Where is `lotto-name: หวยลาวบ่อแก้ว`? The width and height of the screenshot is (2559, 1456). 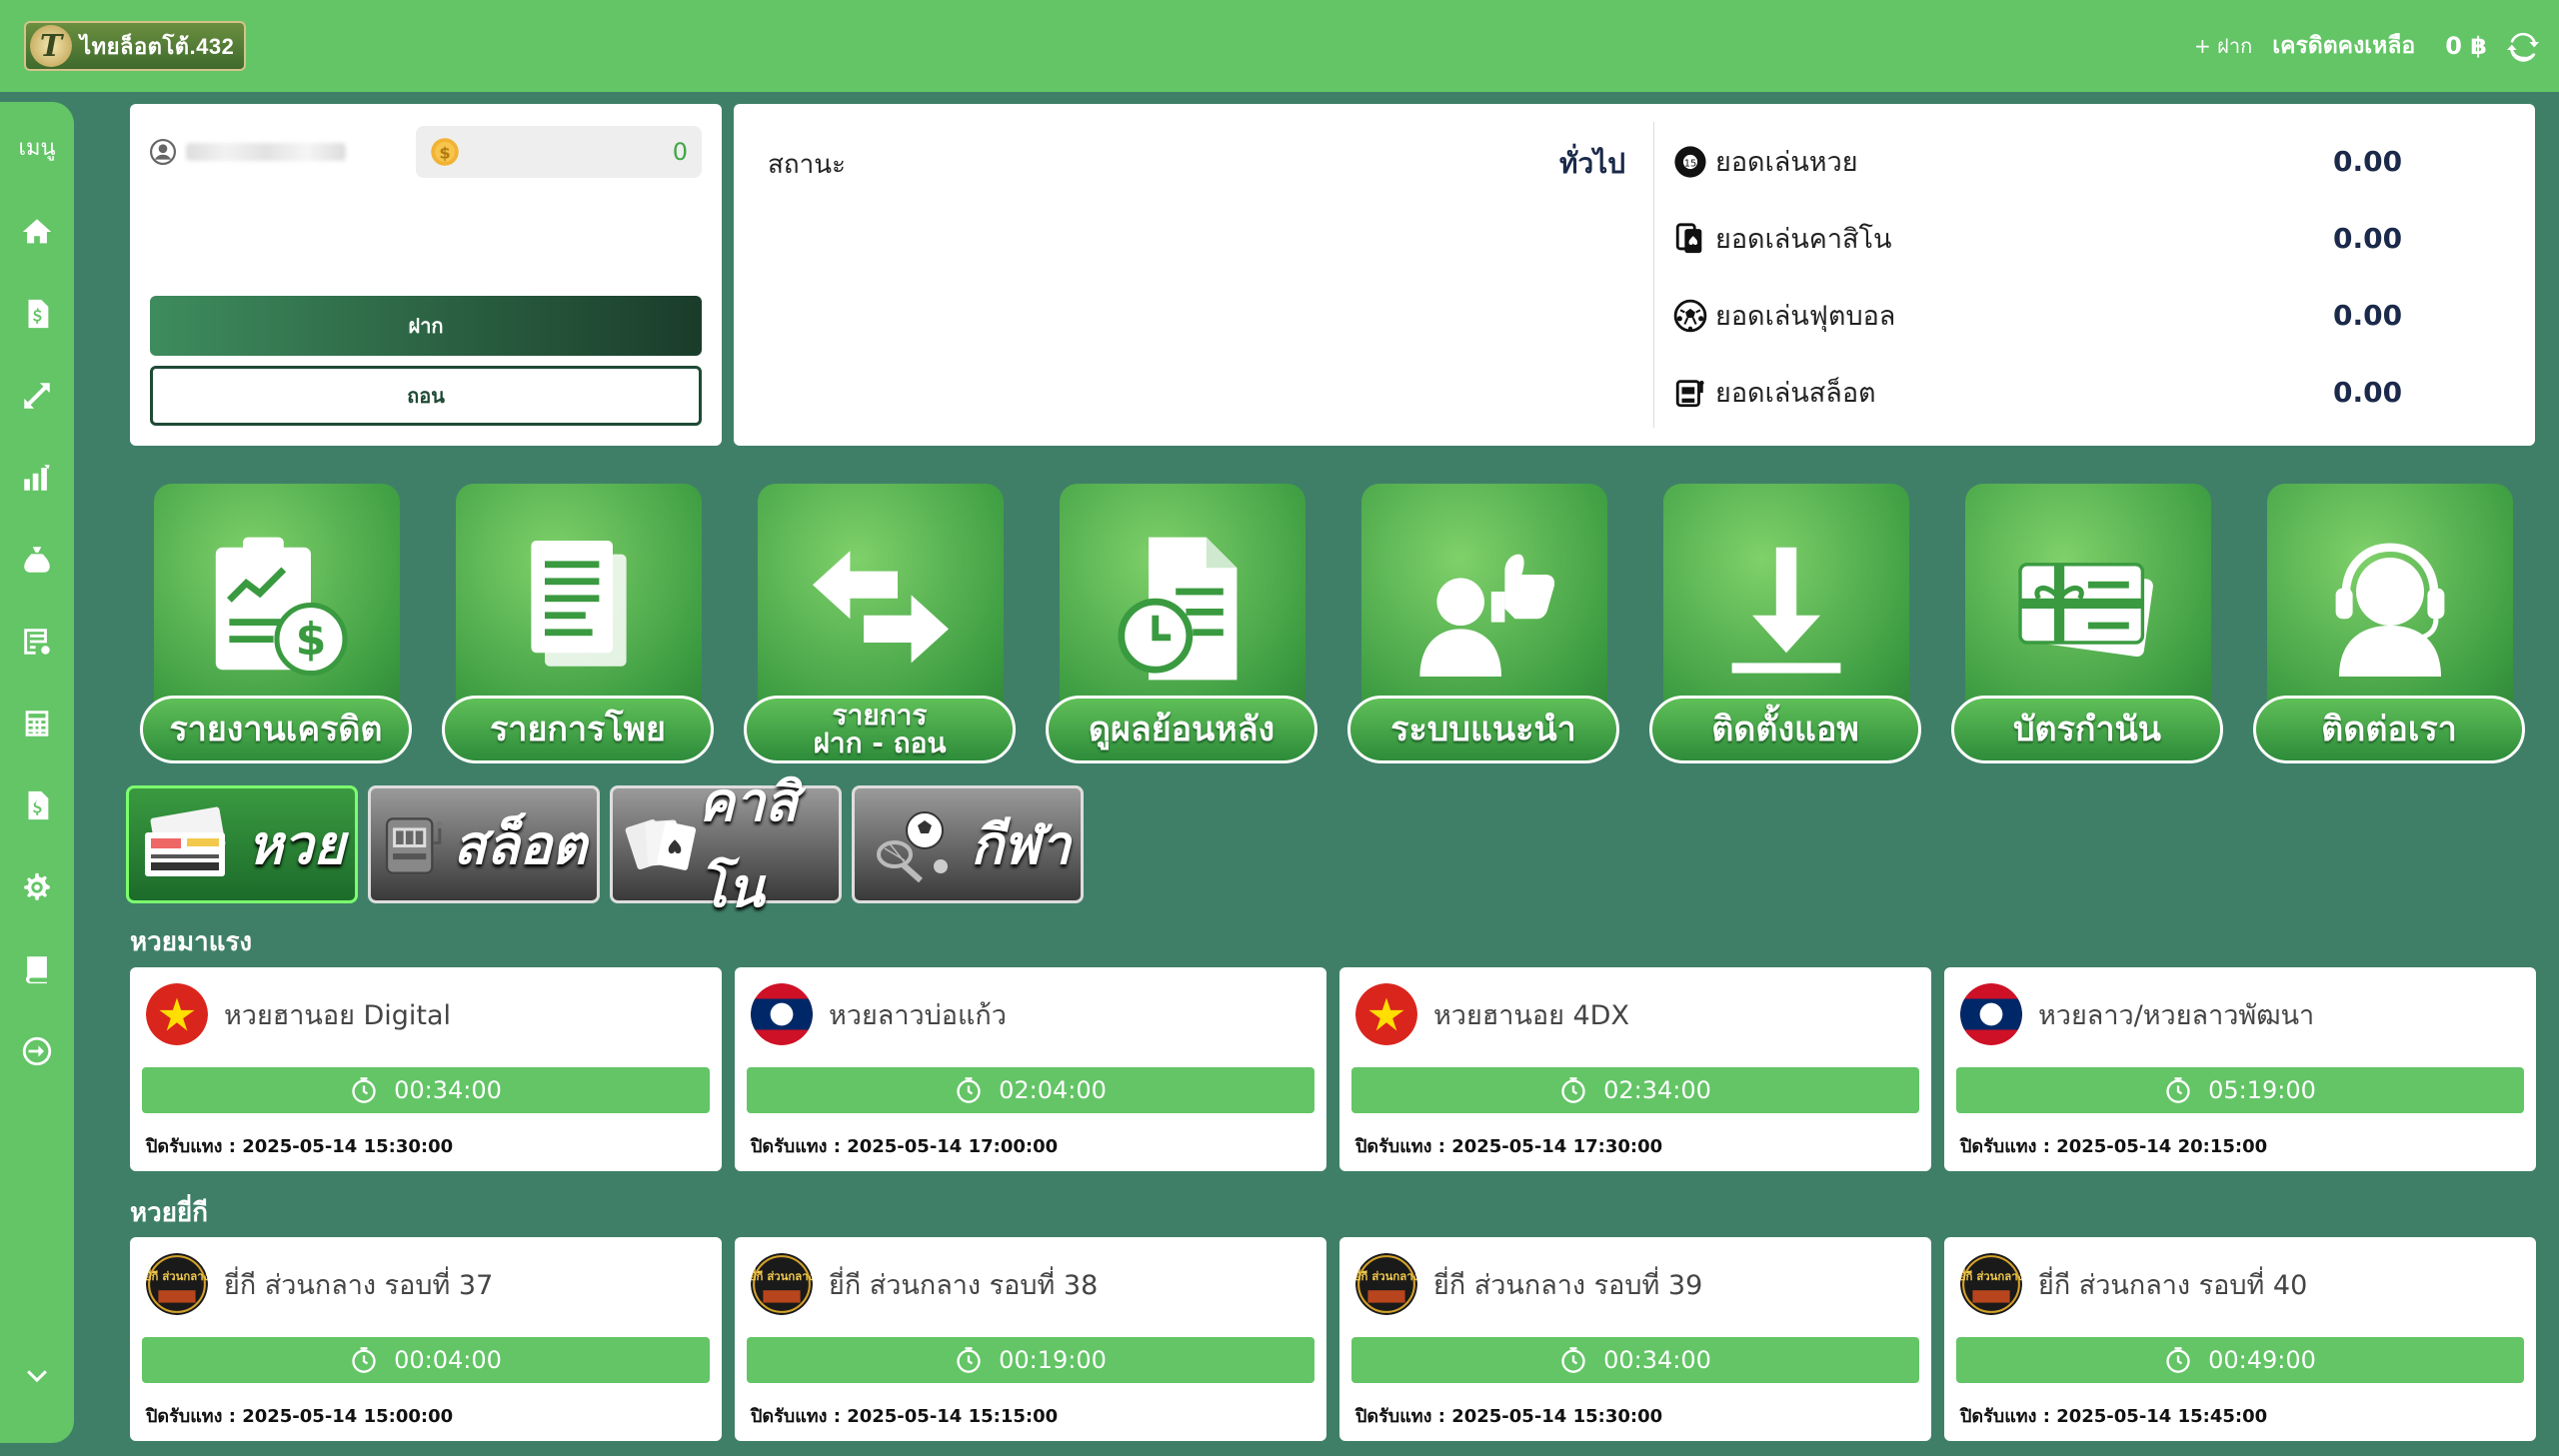
lotto-name: หวยลาวบ่อแก้ว is located at coordinates (918, 1015).